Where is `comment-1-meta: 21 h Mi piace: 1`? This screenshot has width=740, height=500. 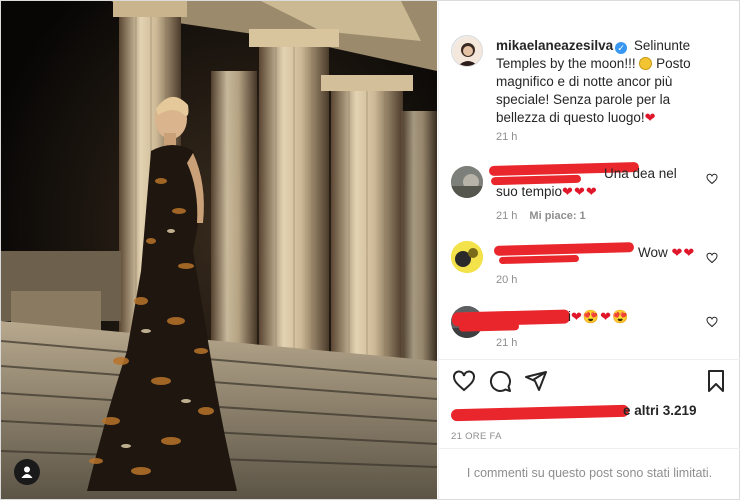
comment-1-meta: 21 h Mi piace: 1 is located at coordinates (541, 216).